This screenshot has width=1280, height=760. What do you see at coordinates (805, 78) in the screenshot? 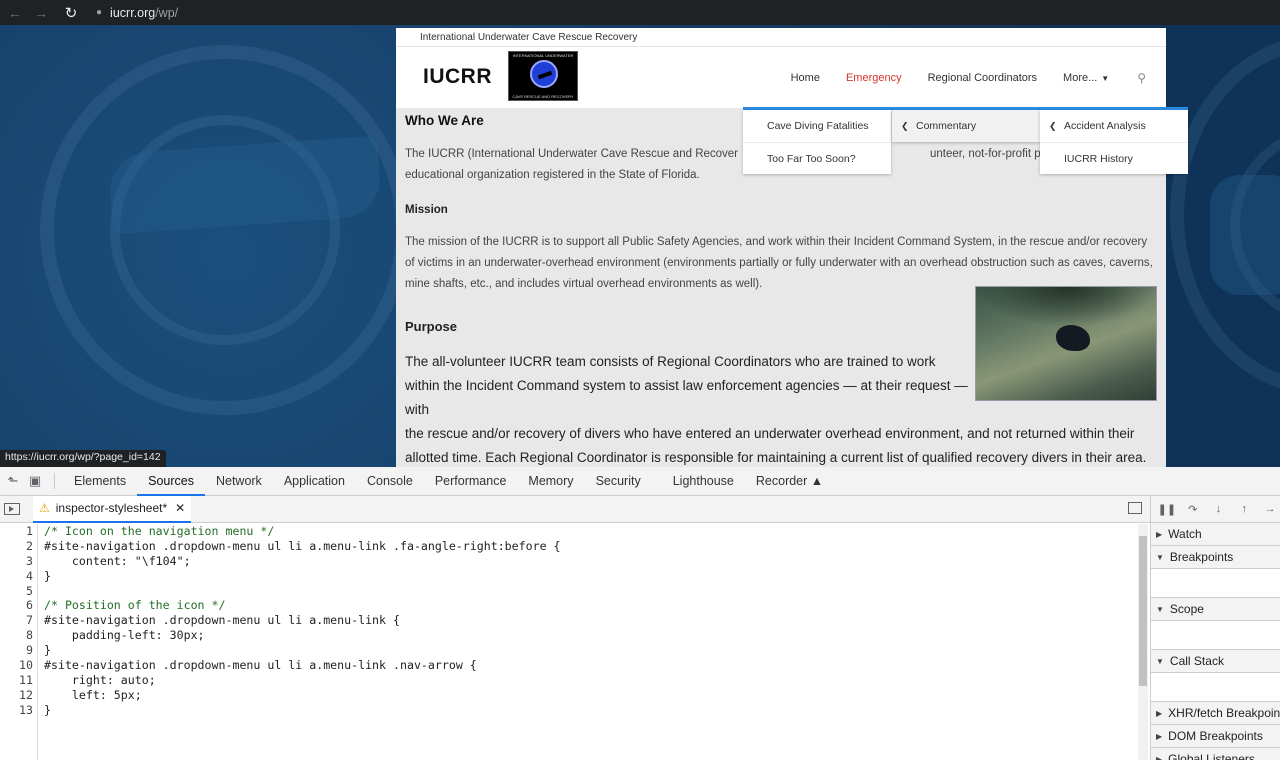
I see `nav-home: Home` at bounding box center [805, 78].